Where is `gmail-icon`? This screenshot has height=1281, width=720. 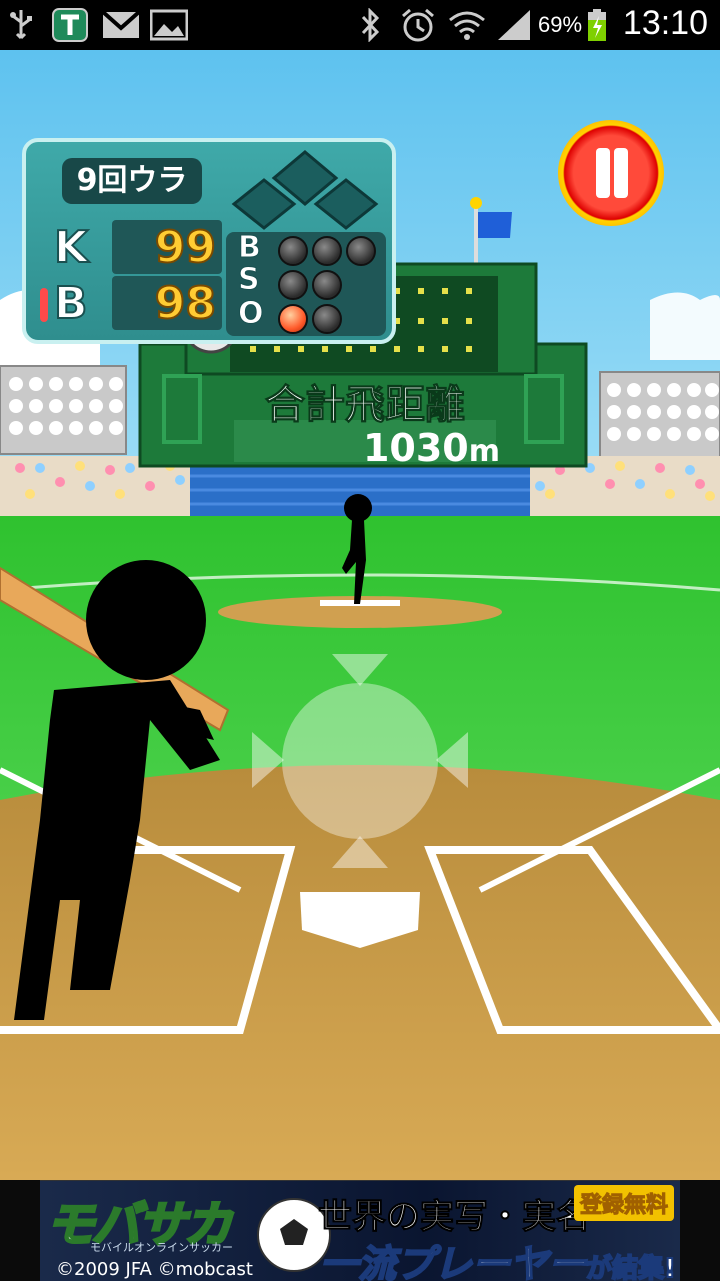
gmail-icon is located at coordinates (121, 24).